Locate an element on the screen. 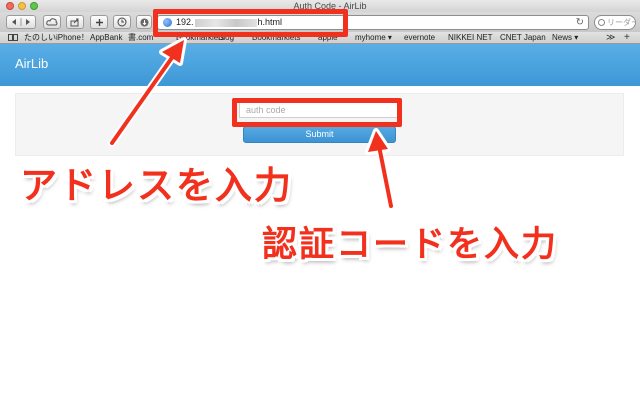  auth-input-highlight-box is located at coordinates (317, 112).